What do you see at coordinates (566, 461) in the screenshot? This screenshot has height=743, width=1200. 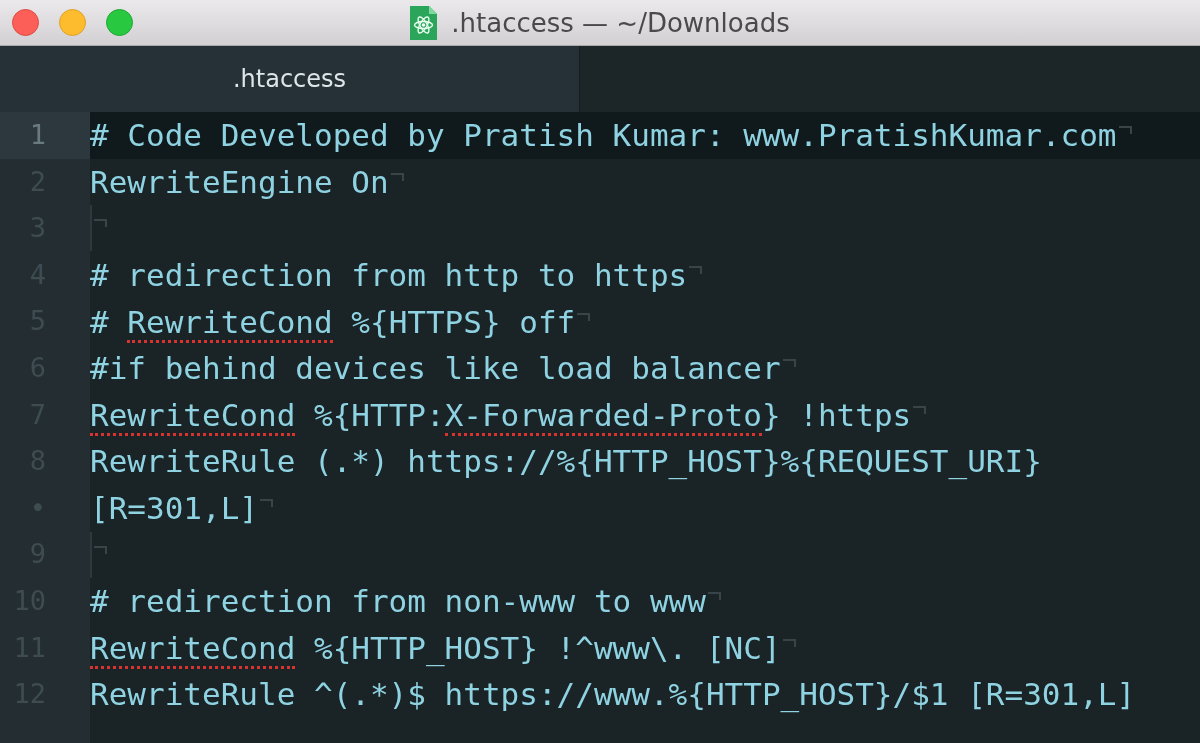 I see `code-line: RewriteRule (.*) https://%{HTTP_HOST}%{REQUEST_URI}` at bounding box center [566, 461].